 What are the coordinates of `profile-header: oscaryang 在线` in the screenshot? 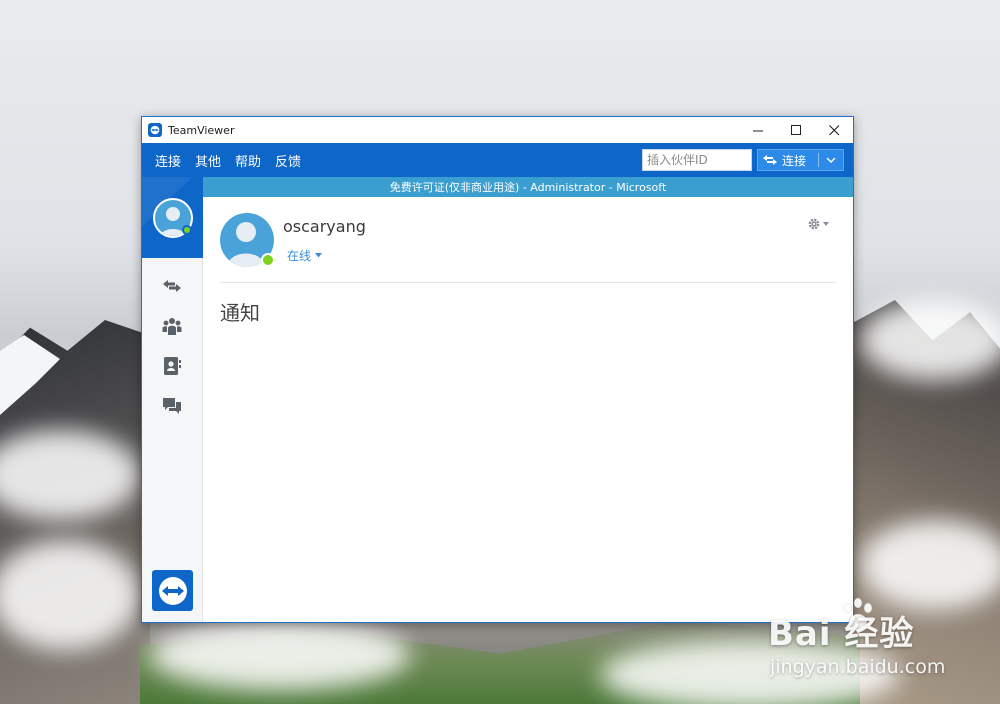 It's located at (520, 241).